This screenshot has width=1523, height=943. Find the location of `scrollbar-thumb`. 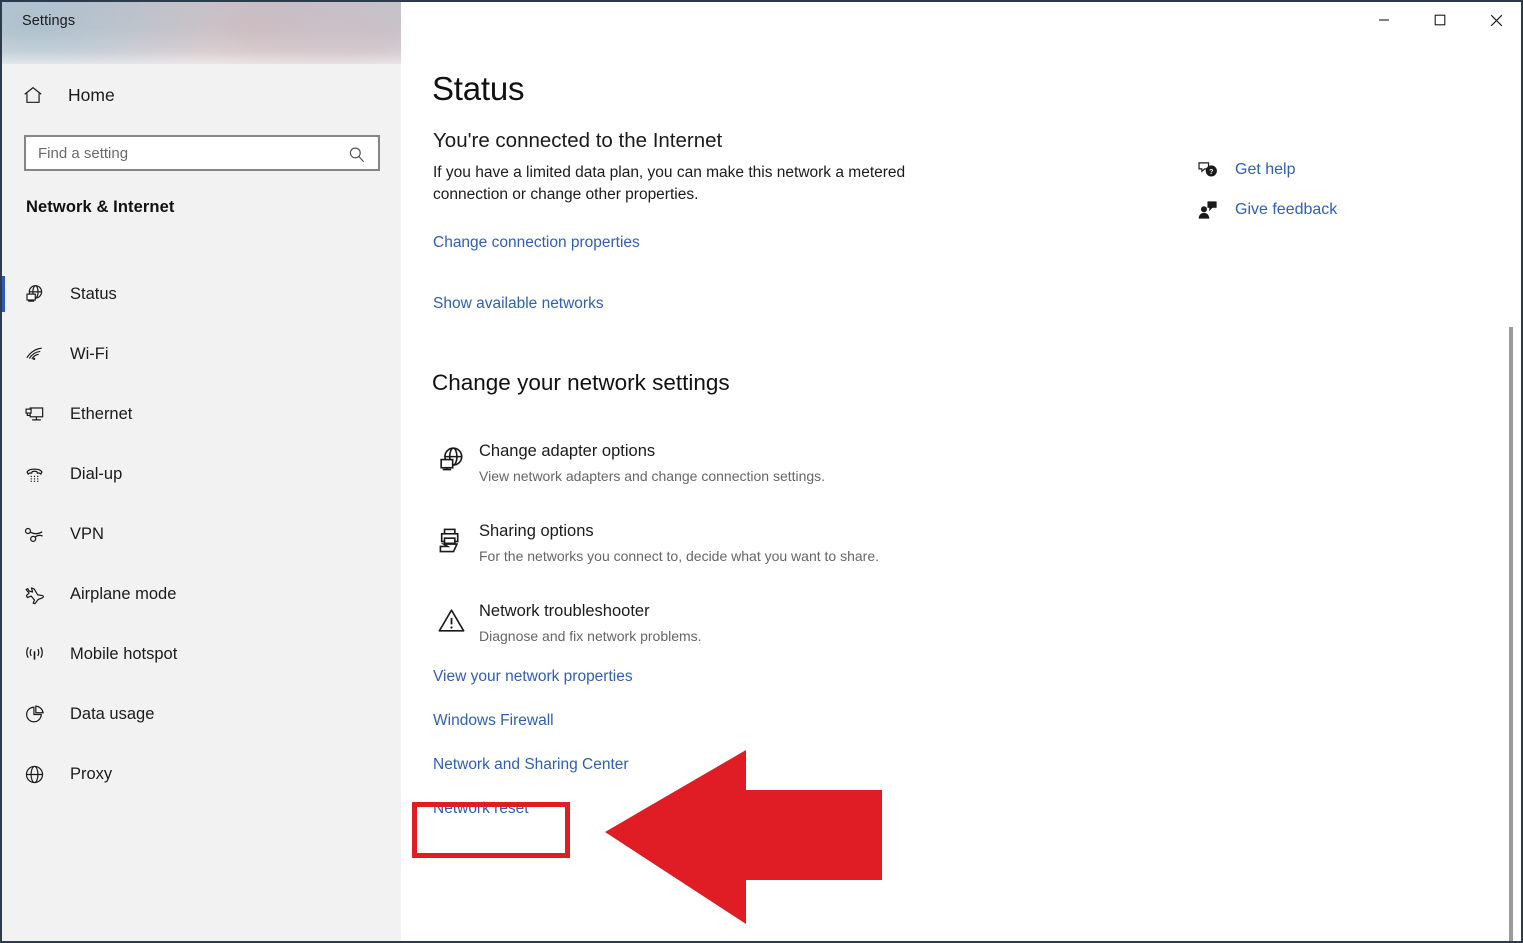

scrollbar-thumb is located at coordinates (1511, 634).